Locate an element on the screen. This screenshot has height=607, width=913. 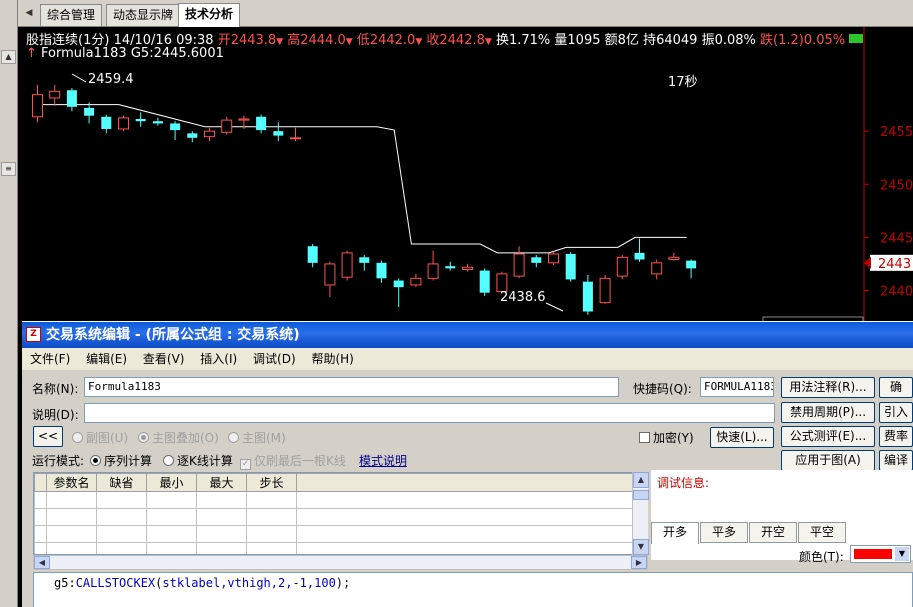
mode-description-link: 模式说明 is located at coordinates (383, 460).